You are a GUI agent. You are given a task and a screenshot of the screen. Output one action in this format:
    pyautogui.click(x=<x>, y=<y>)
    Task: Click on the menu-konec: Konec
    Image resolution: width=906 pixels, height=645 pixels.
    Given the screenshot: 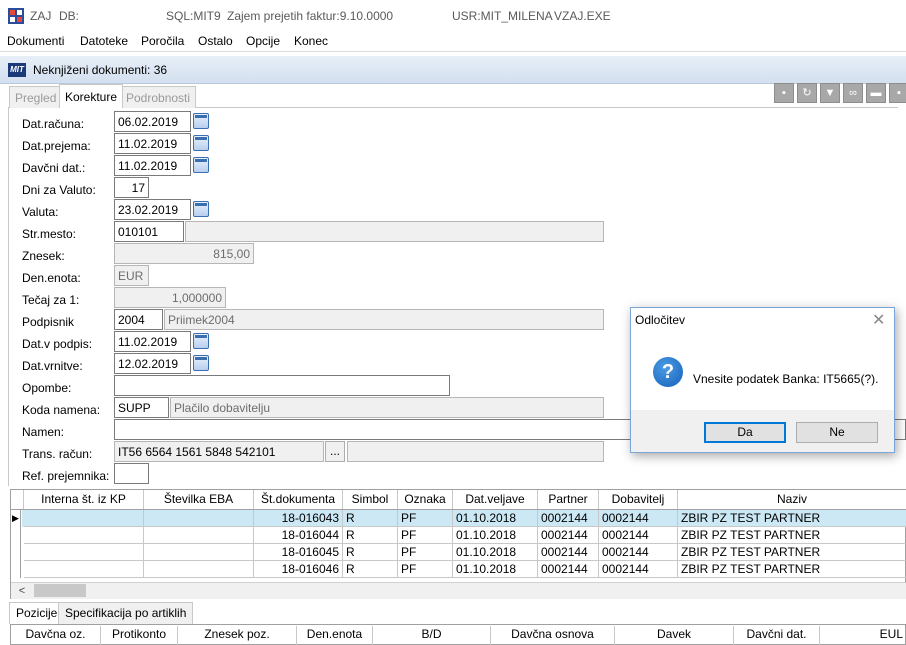 What is the action you would take?
    pyautogui.click(x=311, y=41)
    